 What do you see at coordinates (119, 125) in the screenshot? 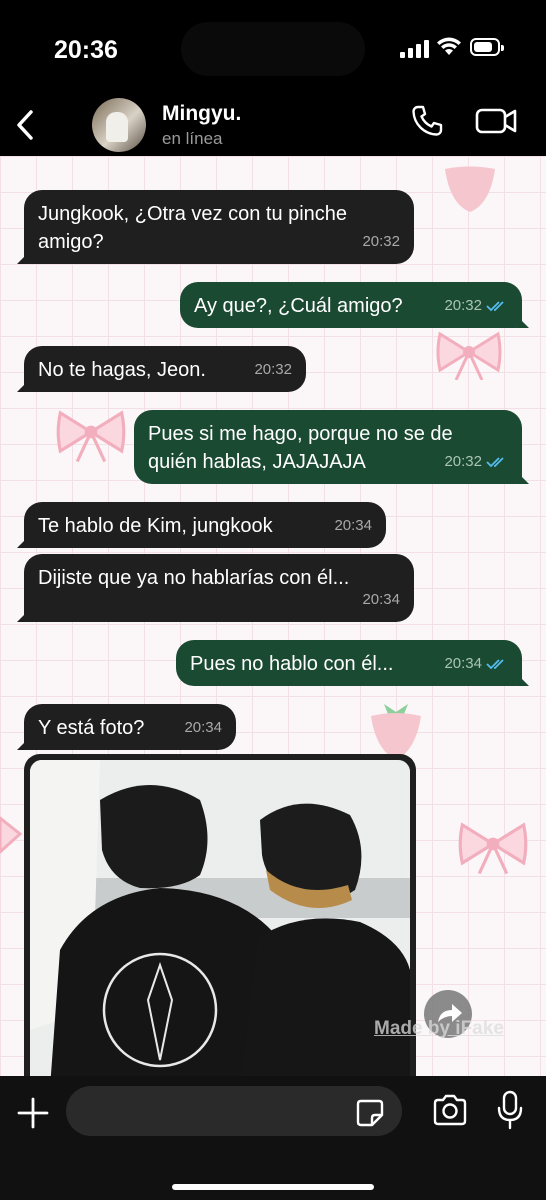
I see `avatar` at bounding box center [119, 125].